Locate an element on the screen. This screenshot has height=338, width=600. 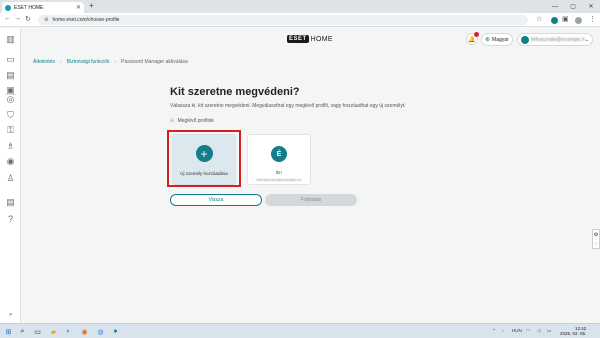
my-profile-card: É Én felhasznalo@example.hu is located at coordinates (279, 159).